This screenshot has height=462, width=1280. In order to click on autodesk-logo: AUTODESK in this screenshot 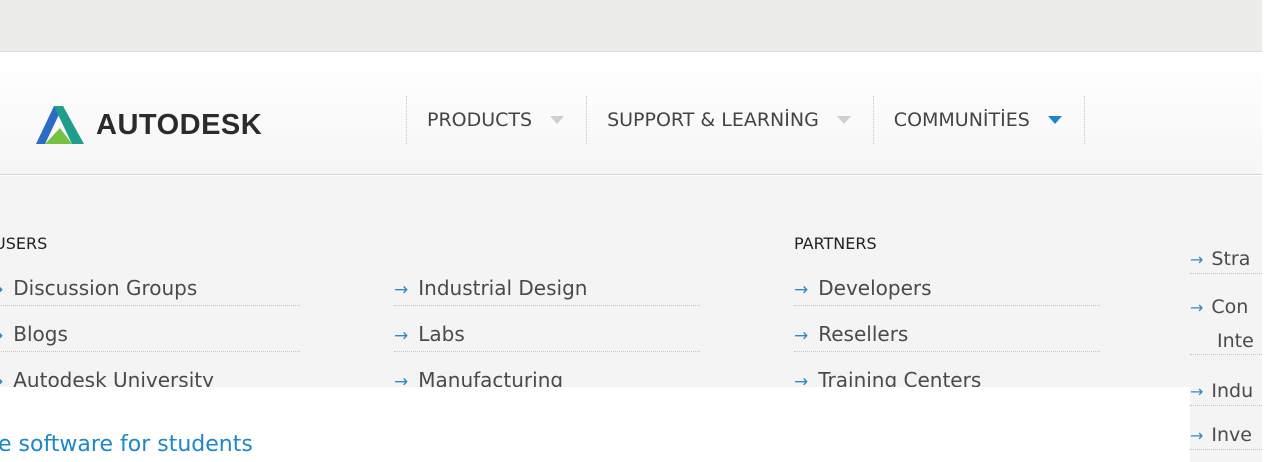, I will do `click(149, 125)`.